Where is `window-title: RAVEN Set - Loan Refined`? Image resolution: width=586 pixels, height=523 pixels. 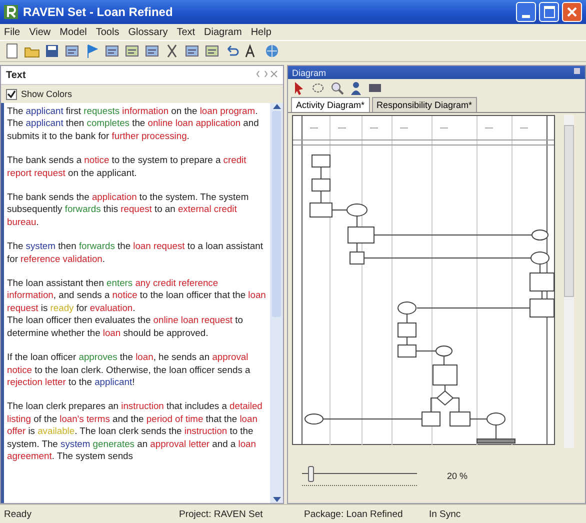 window-title: RAVEN Set - Loan Refined is located at coordinates (98, 12).